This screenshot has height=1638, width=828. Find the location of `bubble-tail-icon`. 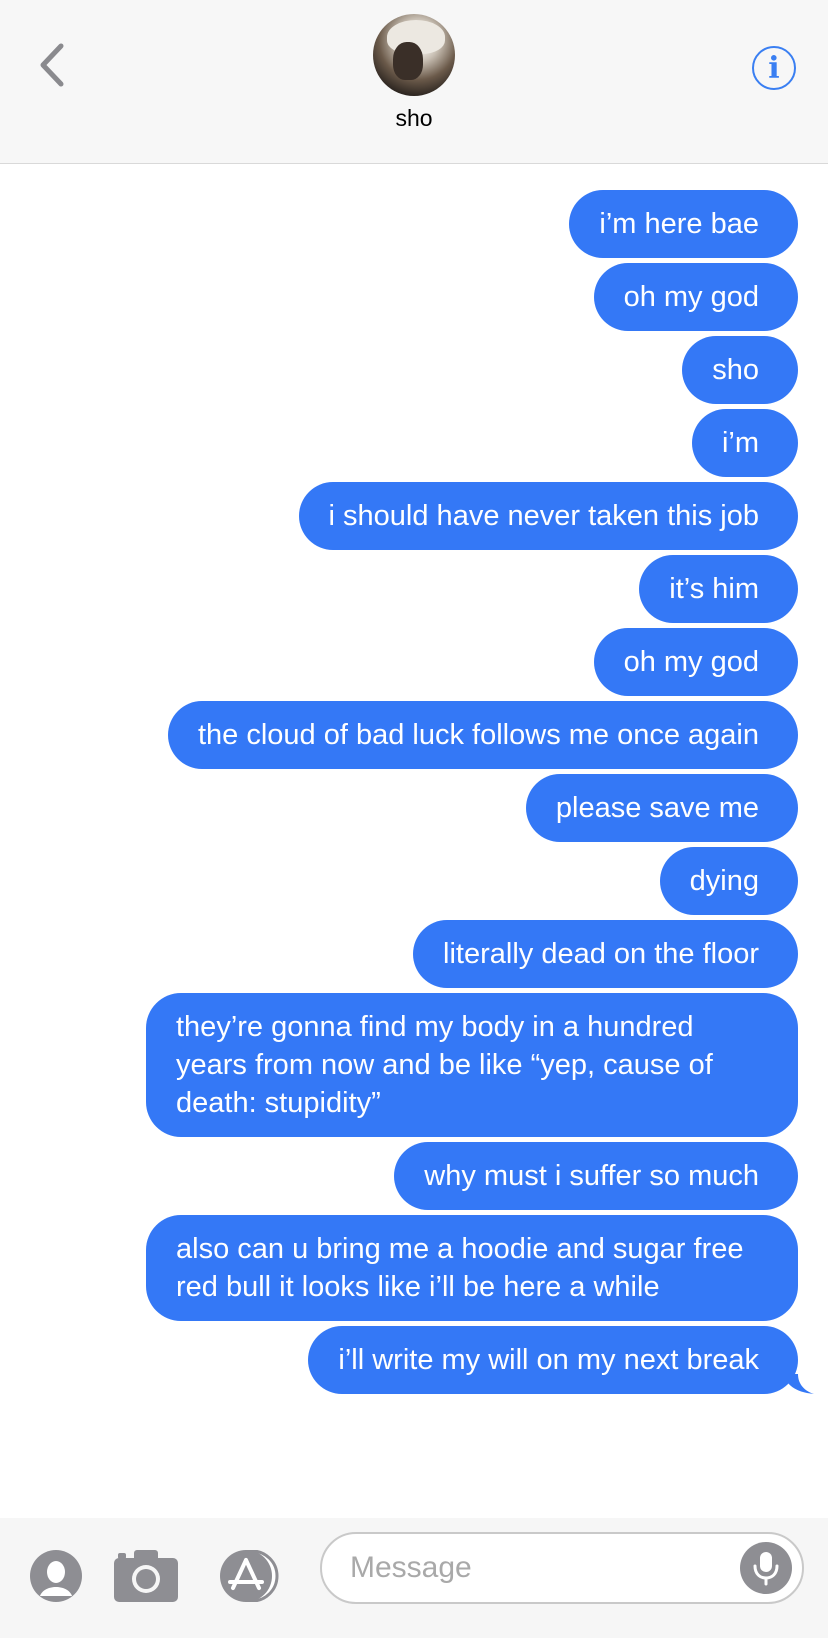

bubble-tail-icon is located at coordinates (799, 1384).